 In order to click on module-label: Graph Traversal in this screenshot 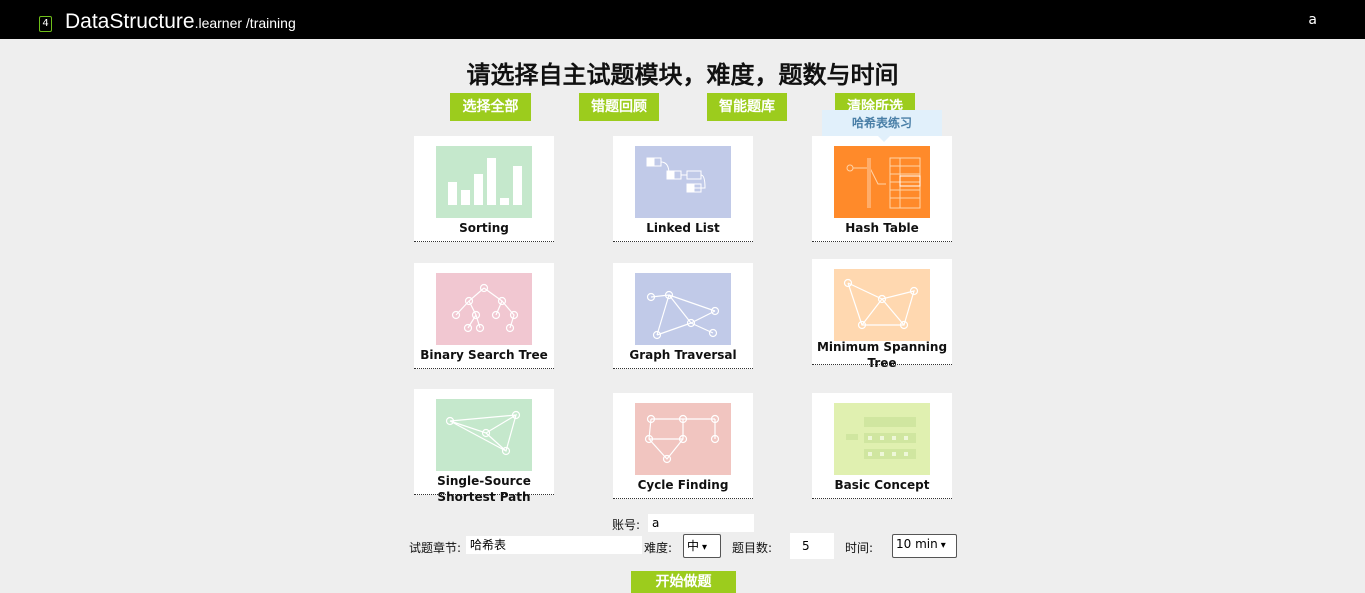, I will do `click(683, 355)`.